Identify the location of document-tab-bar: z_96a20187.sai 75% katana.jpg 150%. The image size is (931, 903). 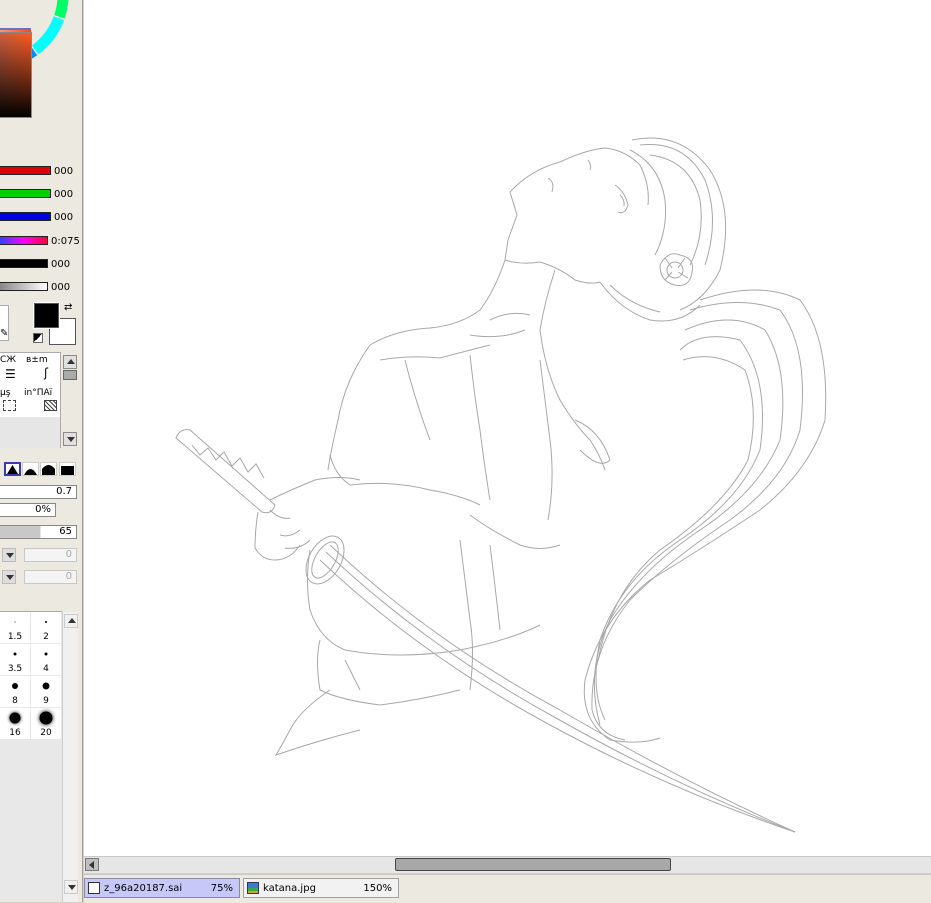
(507, 888).